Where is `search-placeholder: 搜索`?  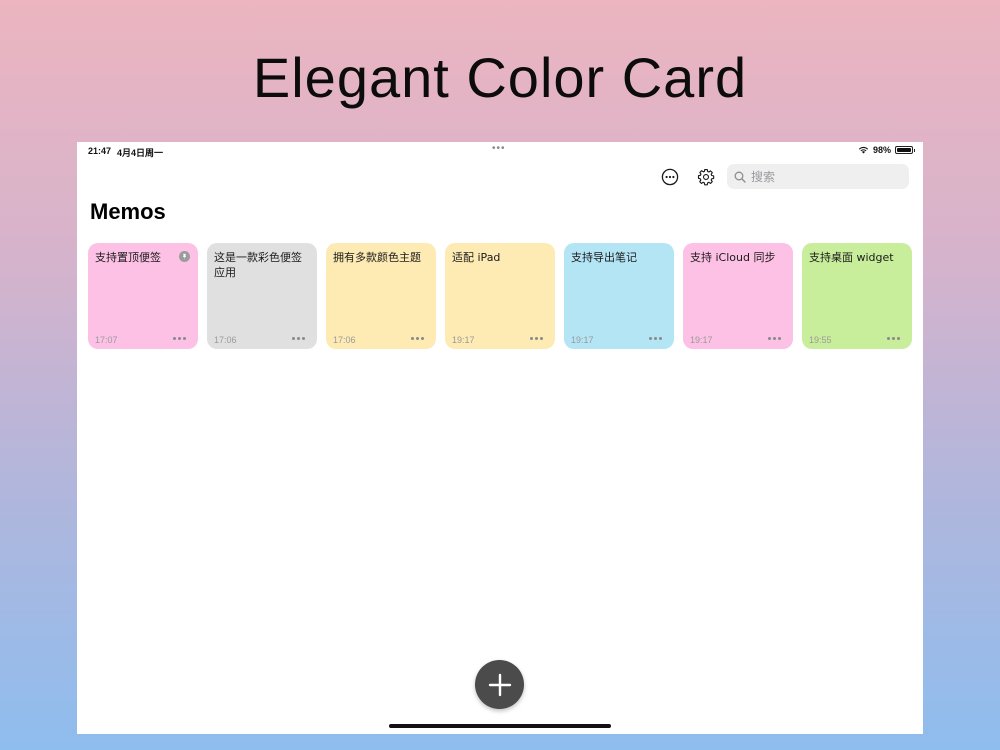
search-placeholder: 搜索 is located at coordinates (763, 177).